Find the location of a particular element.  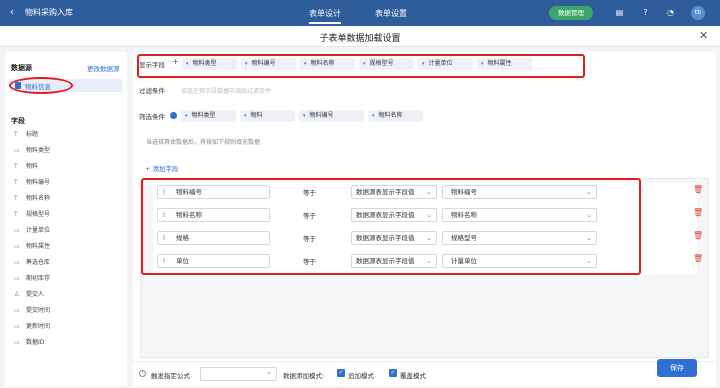

sidebar-field-item: ▭ 更新时间 is located at coordinates (32, 327).